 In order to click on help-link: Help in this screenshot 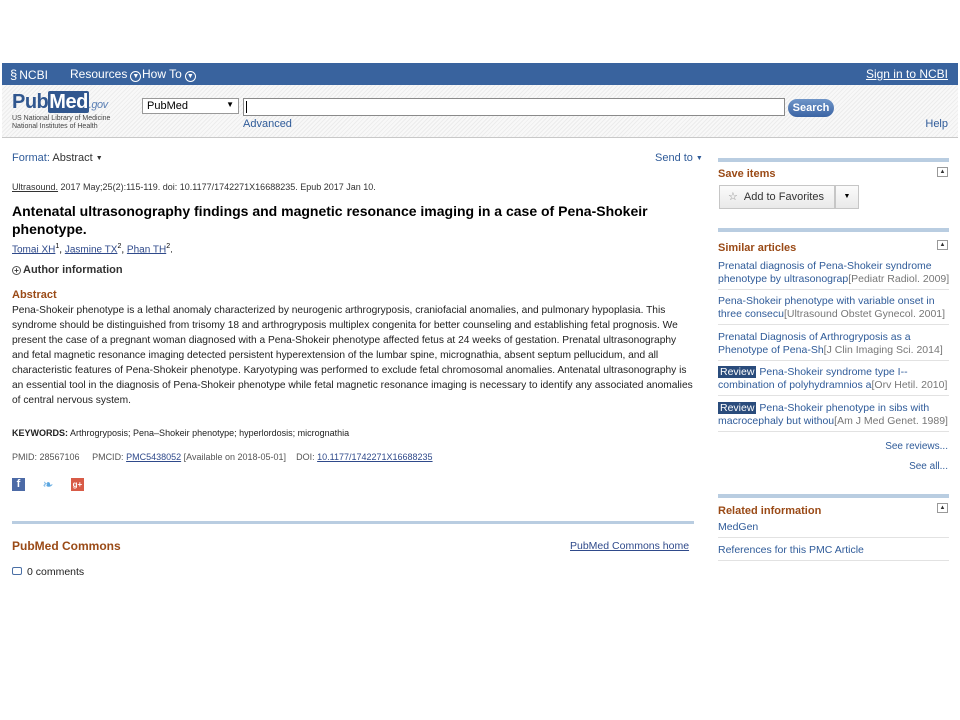, I will do `click(936, 124)`.